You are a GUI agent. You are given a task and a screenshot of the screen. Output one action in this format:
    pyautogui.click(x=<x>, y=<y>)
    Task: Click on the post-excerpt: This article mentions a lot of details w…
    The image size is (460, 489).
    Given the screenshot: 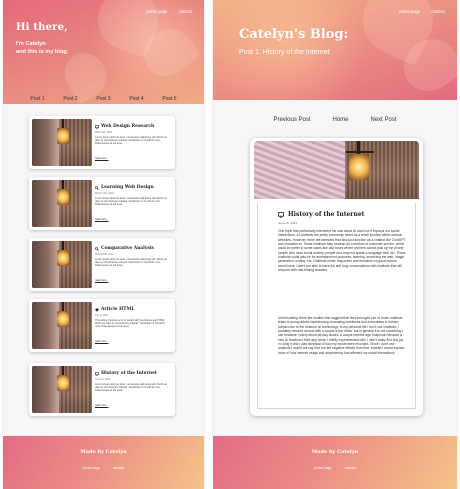 What is the action you would take?
    pyautogui.click(x=130, y=324)
    